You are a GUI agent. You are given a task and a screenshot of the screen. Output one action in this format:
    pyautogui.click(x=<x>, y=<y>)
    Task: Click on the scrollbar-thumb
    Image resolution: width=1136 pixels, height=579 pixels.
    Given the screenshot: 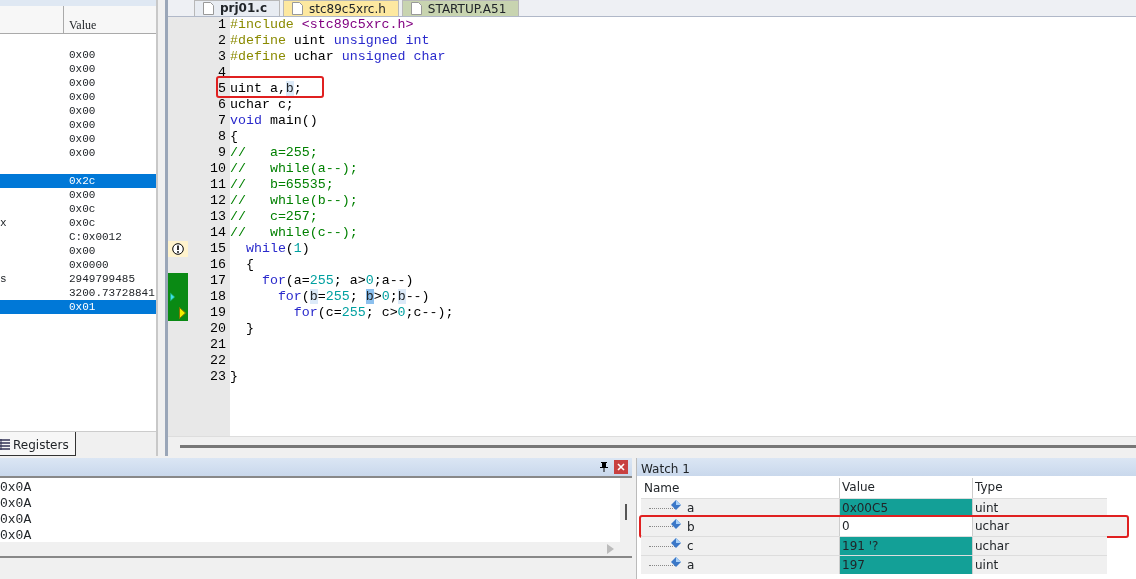 What is the action you would take?
    pyautogui.click(x=626, y=512)
    